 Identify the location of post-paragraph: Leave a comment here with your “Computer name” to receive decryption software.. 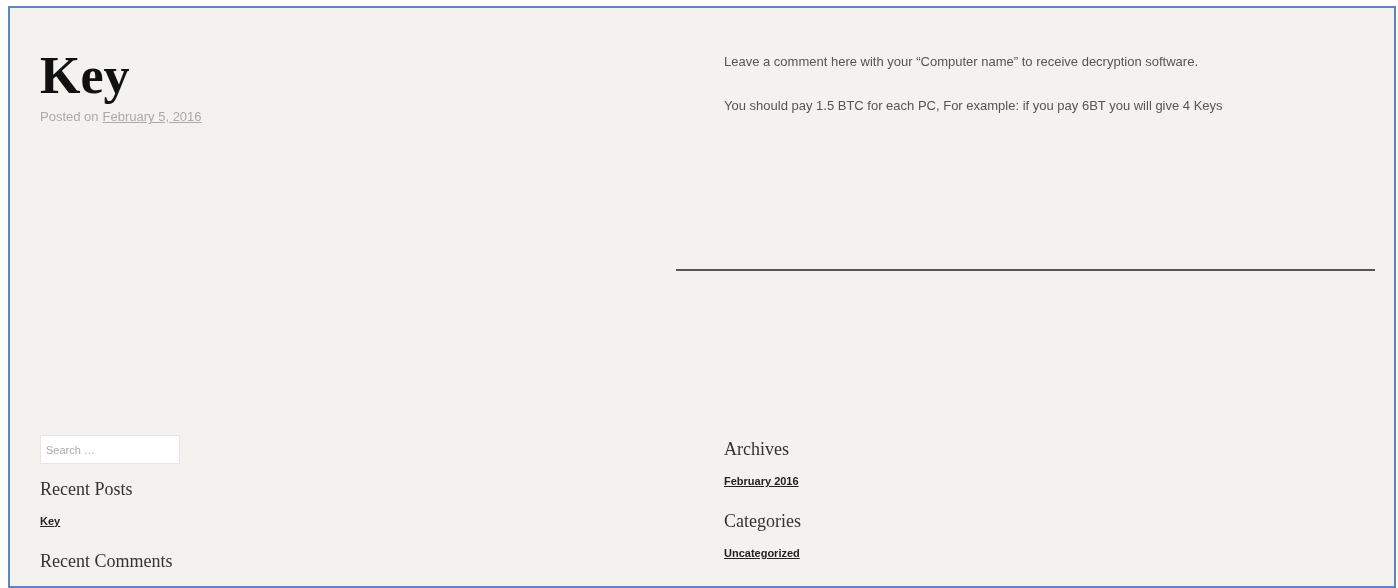
(961, 62).